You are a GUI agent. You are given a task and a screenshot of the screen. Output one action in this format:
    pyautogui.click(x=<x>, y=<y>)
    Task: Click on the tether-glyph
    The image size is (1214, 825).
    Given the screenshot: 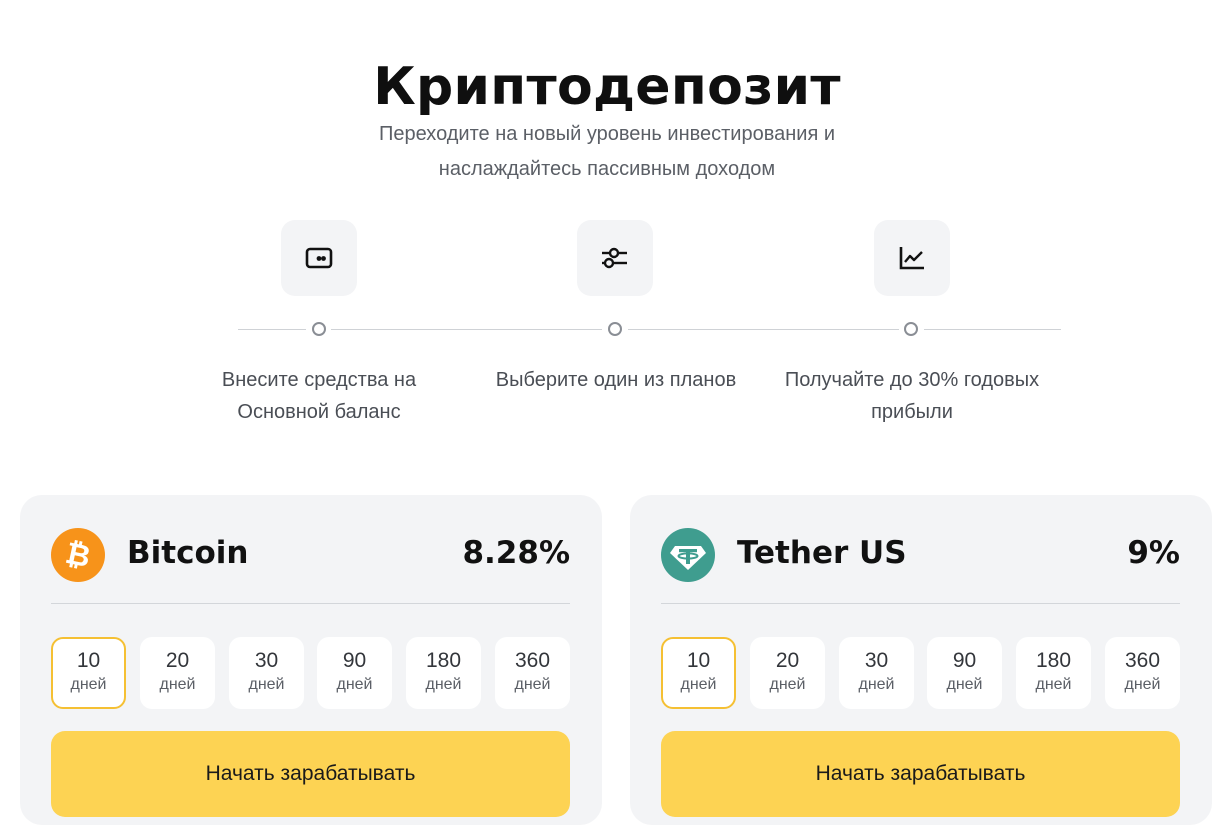 What is the action you would take?
    pyautogui.click(x=688, y=558)
    